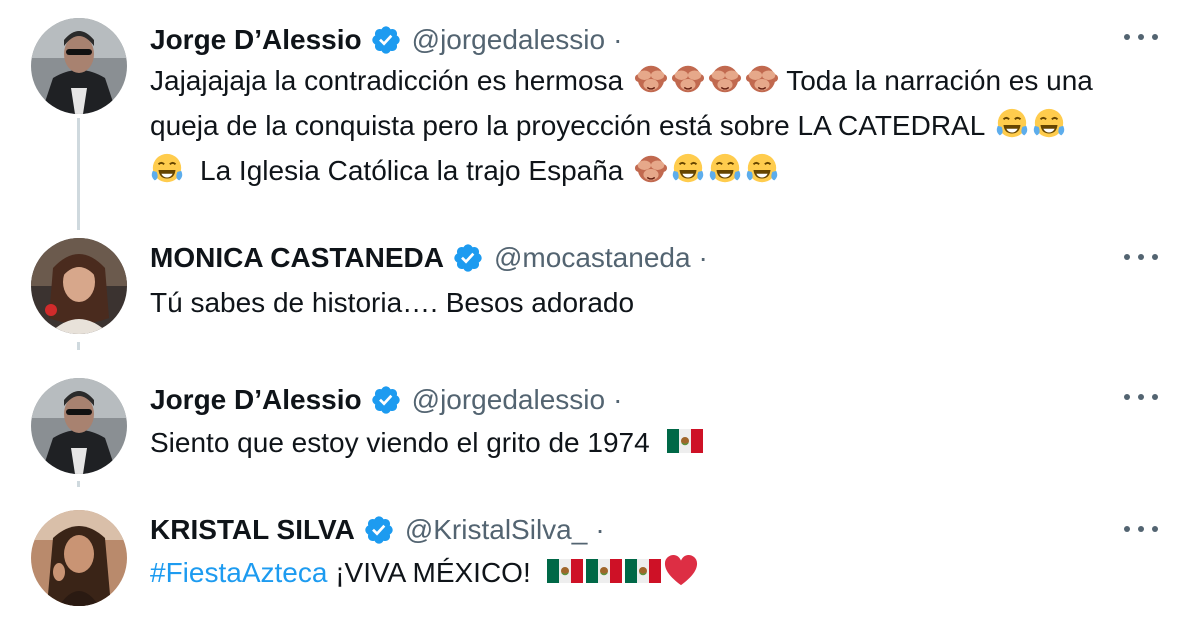 The image size is (1194, 629). Describe the element at coordinates (496, 530) in the screenshot. I see `handle: @KristalSilva_` at that location.